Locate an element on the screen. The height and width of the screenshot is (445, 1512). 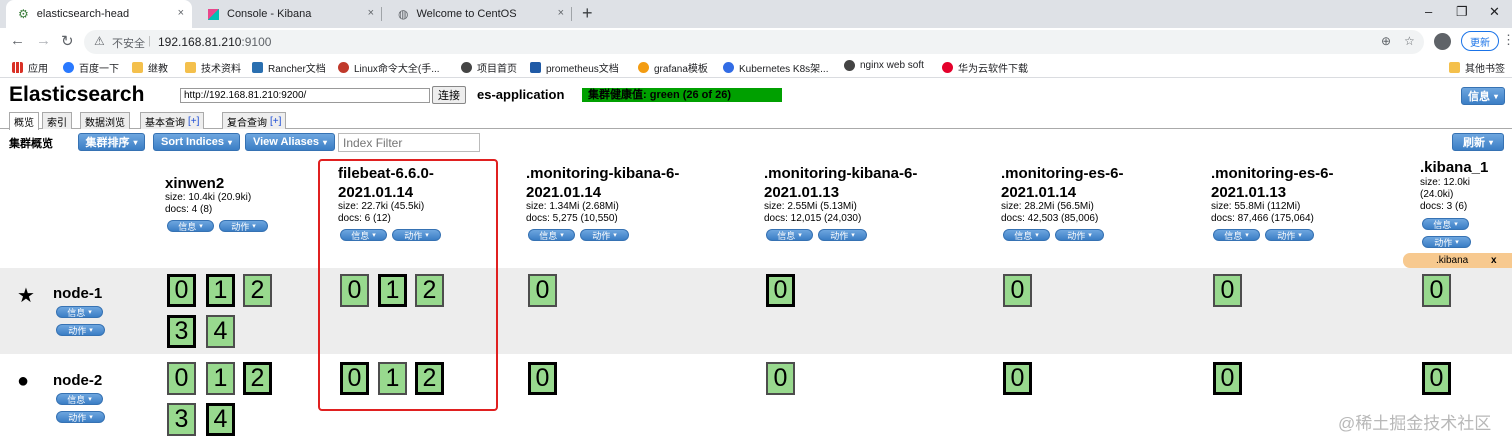
globe-icon: ◍ is located at coordinates (403, 14).